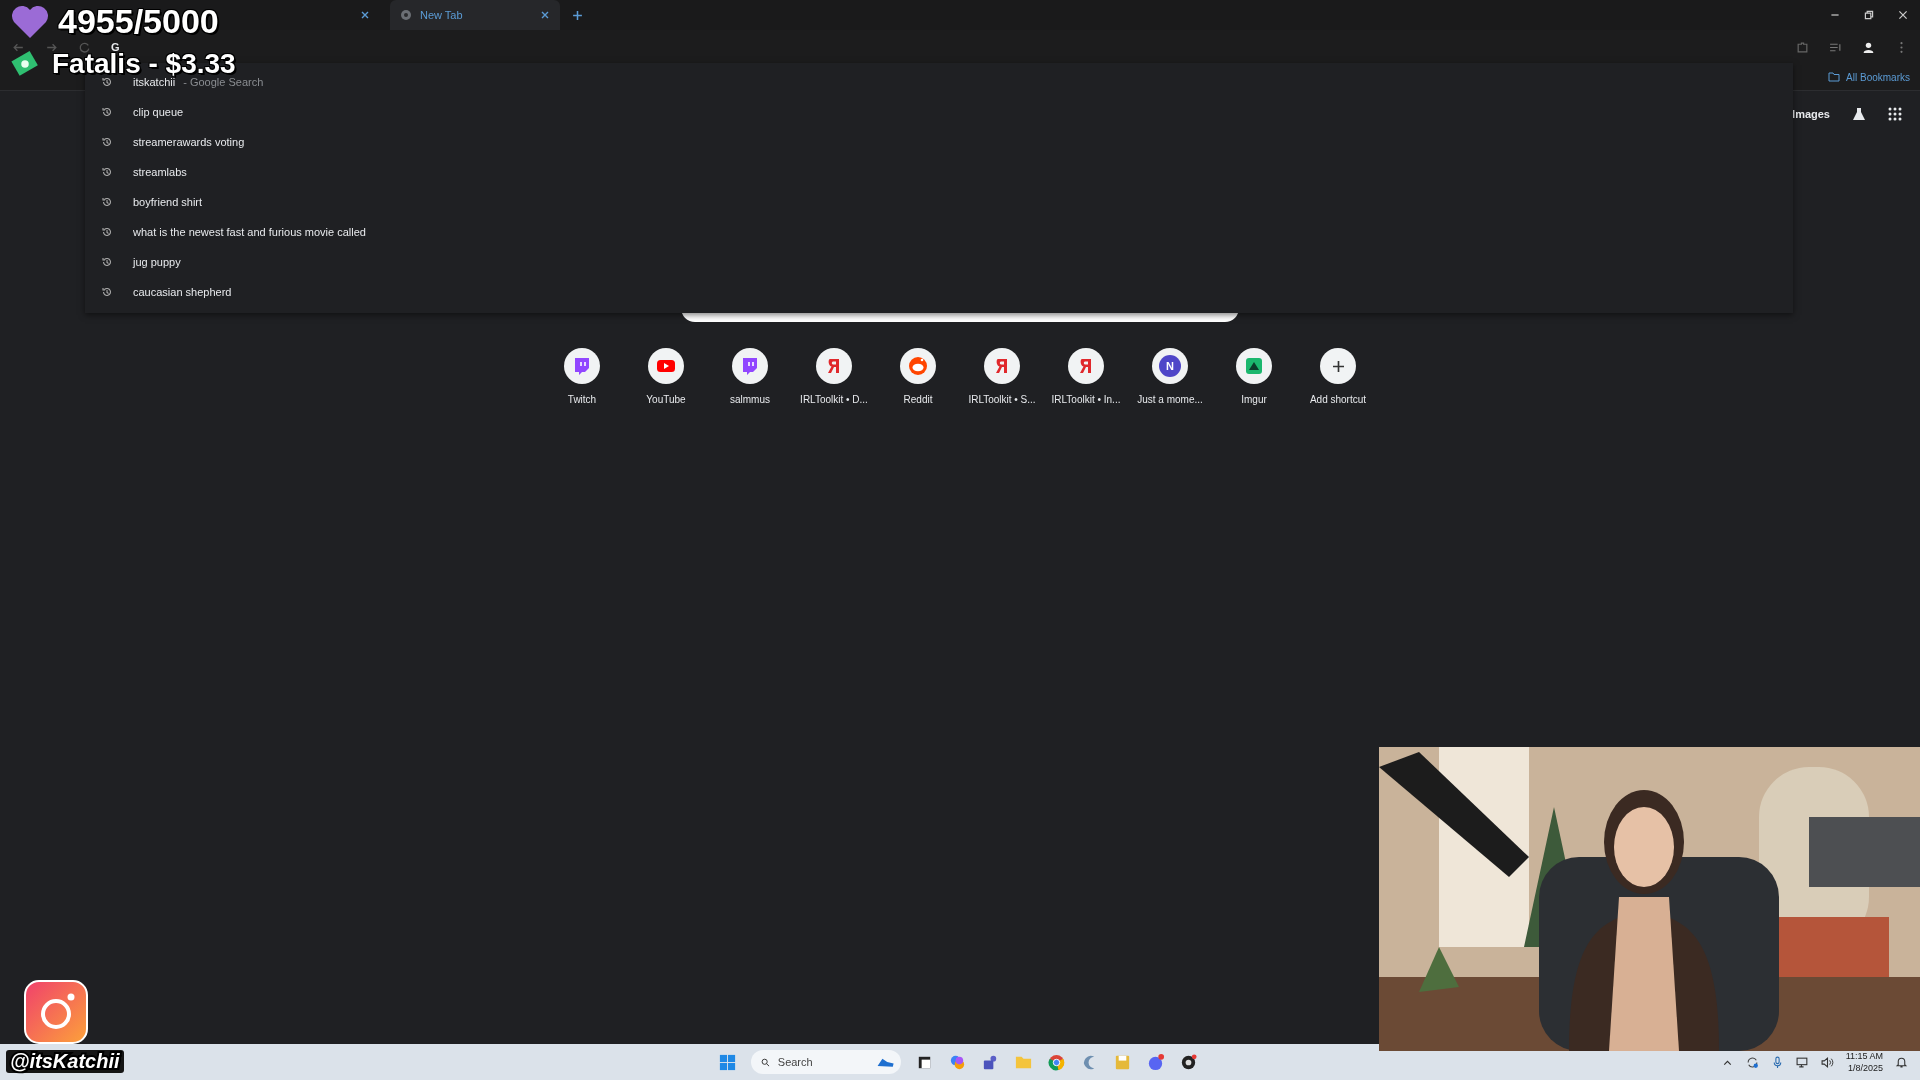 This screenshot has height=1080, width=1920. I want to click on suggestion-item: boyfriend shirt, so click(939, 202).